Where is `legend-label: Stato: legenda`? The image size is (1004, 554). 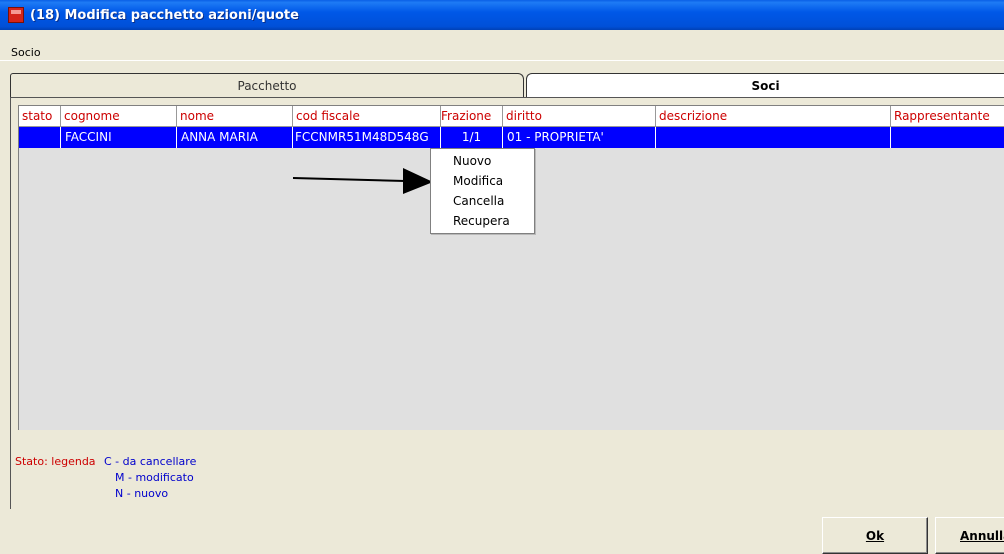 legend-label: Stato: legenda is located at coordinates (55, 461).